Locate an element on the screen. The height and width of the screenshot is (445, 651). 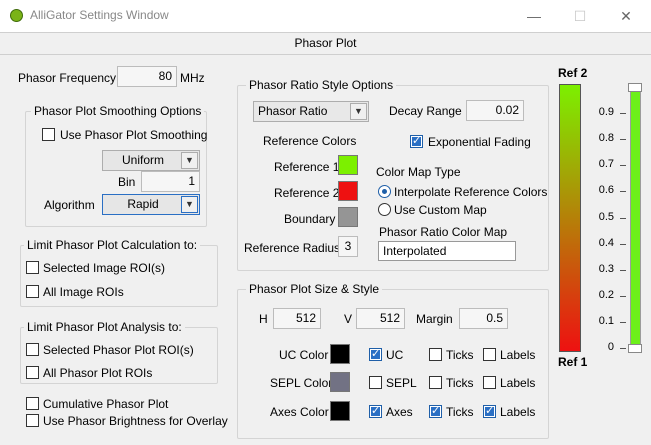
selected-phasor-roi-label: Selected Phasor Plot ROI(s) is located at coordinates (118, 350).